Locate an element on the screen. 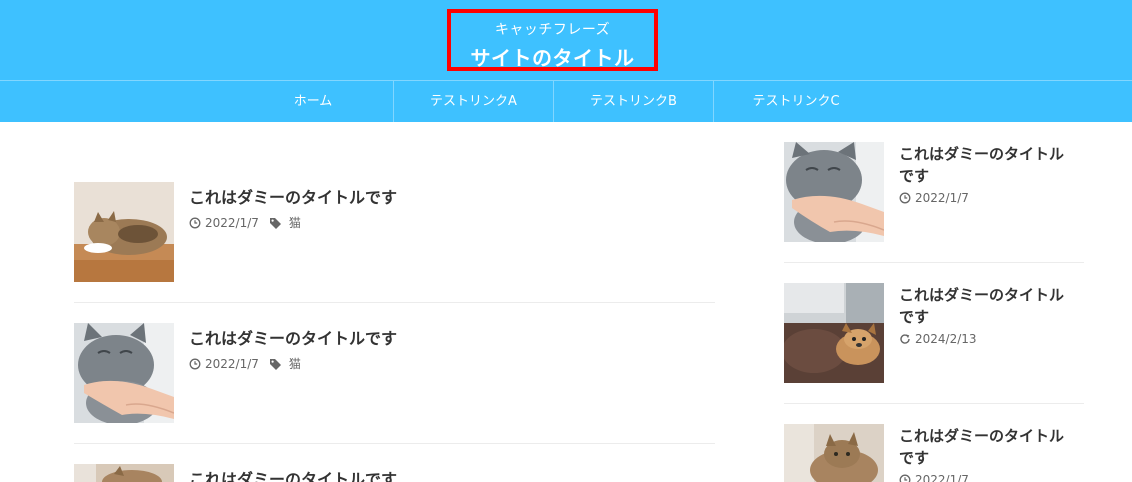 The image size is (1132, 482). site-catchphrase: キャッチフレーズ is located at coordinates (552, 30).